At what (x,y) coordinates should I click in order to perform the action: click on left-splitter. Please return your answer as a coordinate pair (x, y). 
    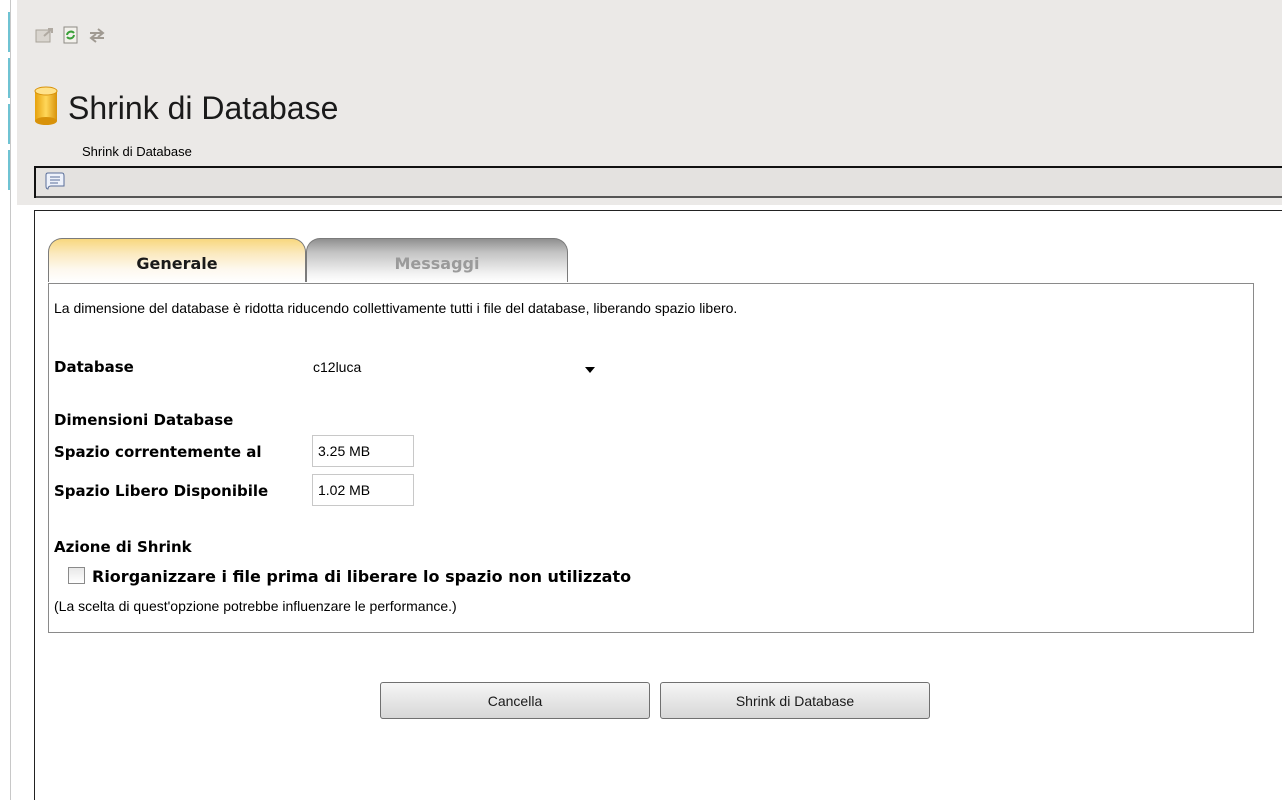
    Looking at the image, I should click on (9, 400).